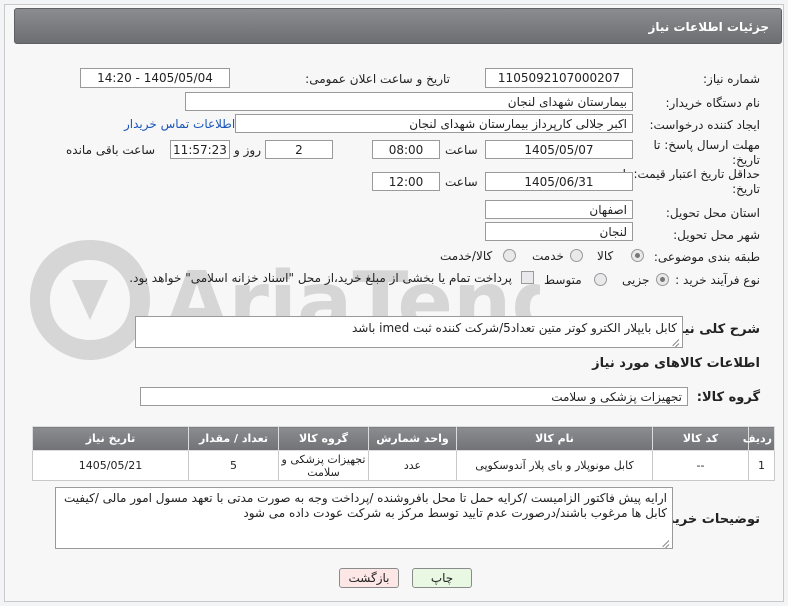 The width and height of the screenshot is (788, 606). What do you see at coordinates (461, 182) in the screenshot?
I see `price-validity-time-label: ساعت` at bounding box center [461, 182].